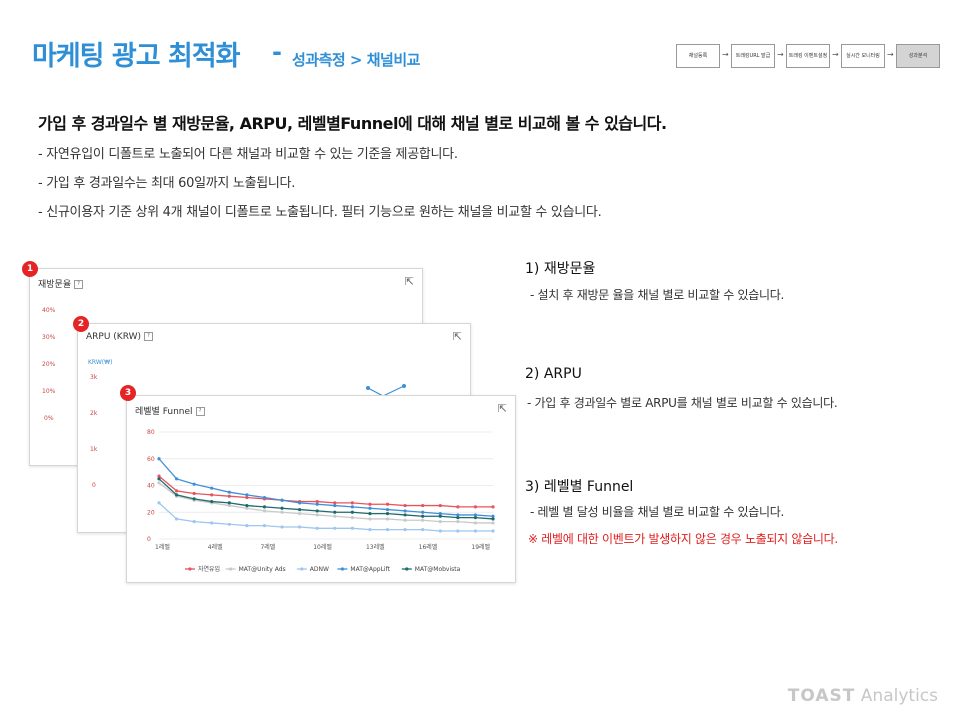  I want to click on legend-label: MAT@Unity Ads, so click(262, 569).